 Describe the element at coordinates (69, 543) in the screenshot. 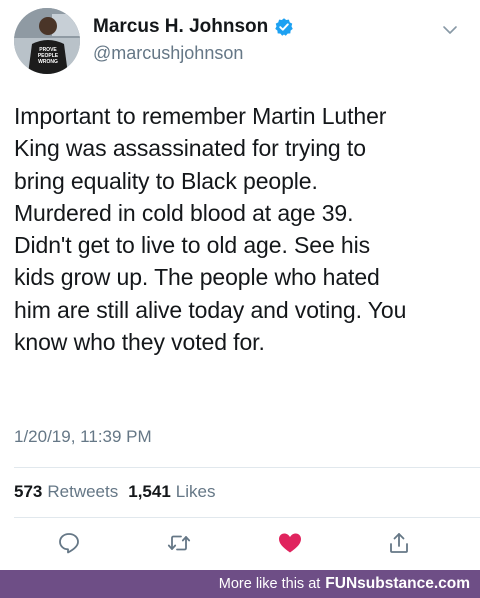

I see `reply-icon` at that location.